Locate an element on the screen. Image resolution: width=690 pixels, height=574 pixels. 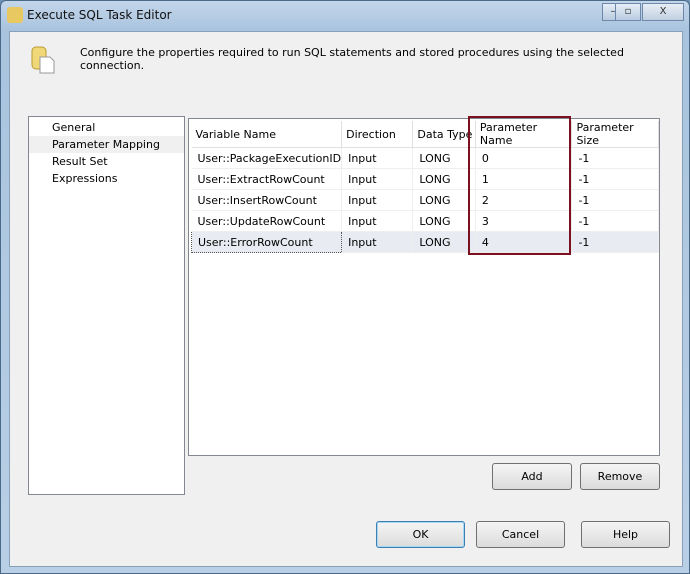
nav-item-general: General is located at coordinates (106, 127).